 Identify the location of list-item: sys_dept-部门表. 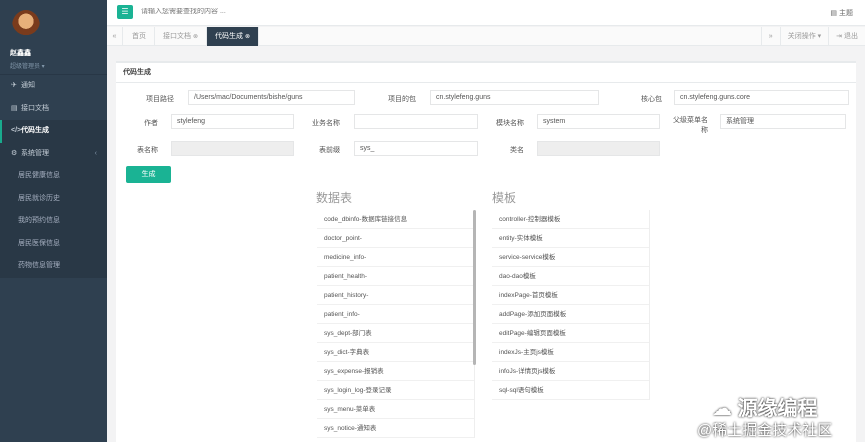
(395, 333).